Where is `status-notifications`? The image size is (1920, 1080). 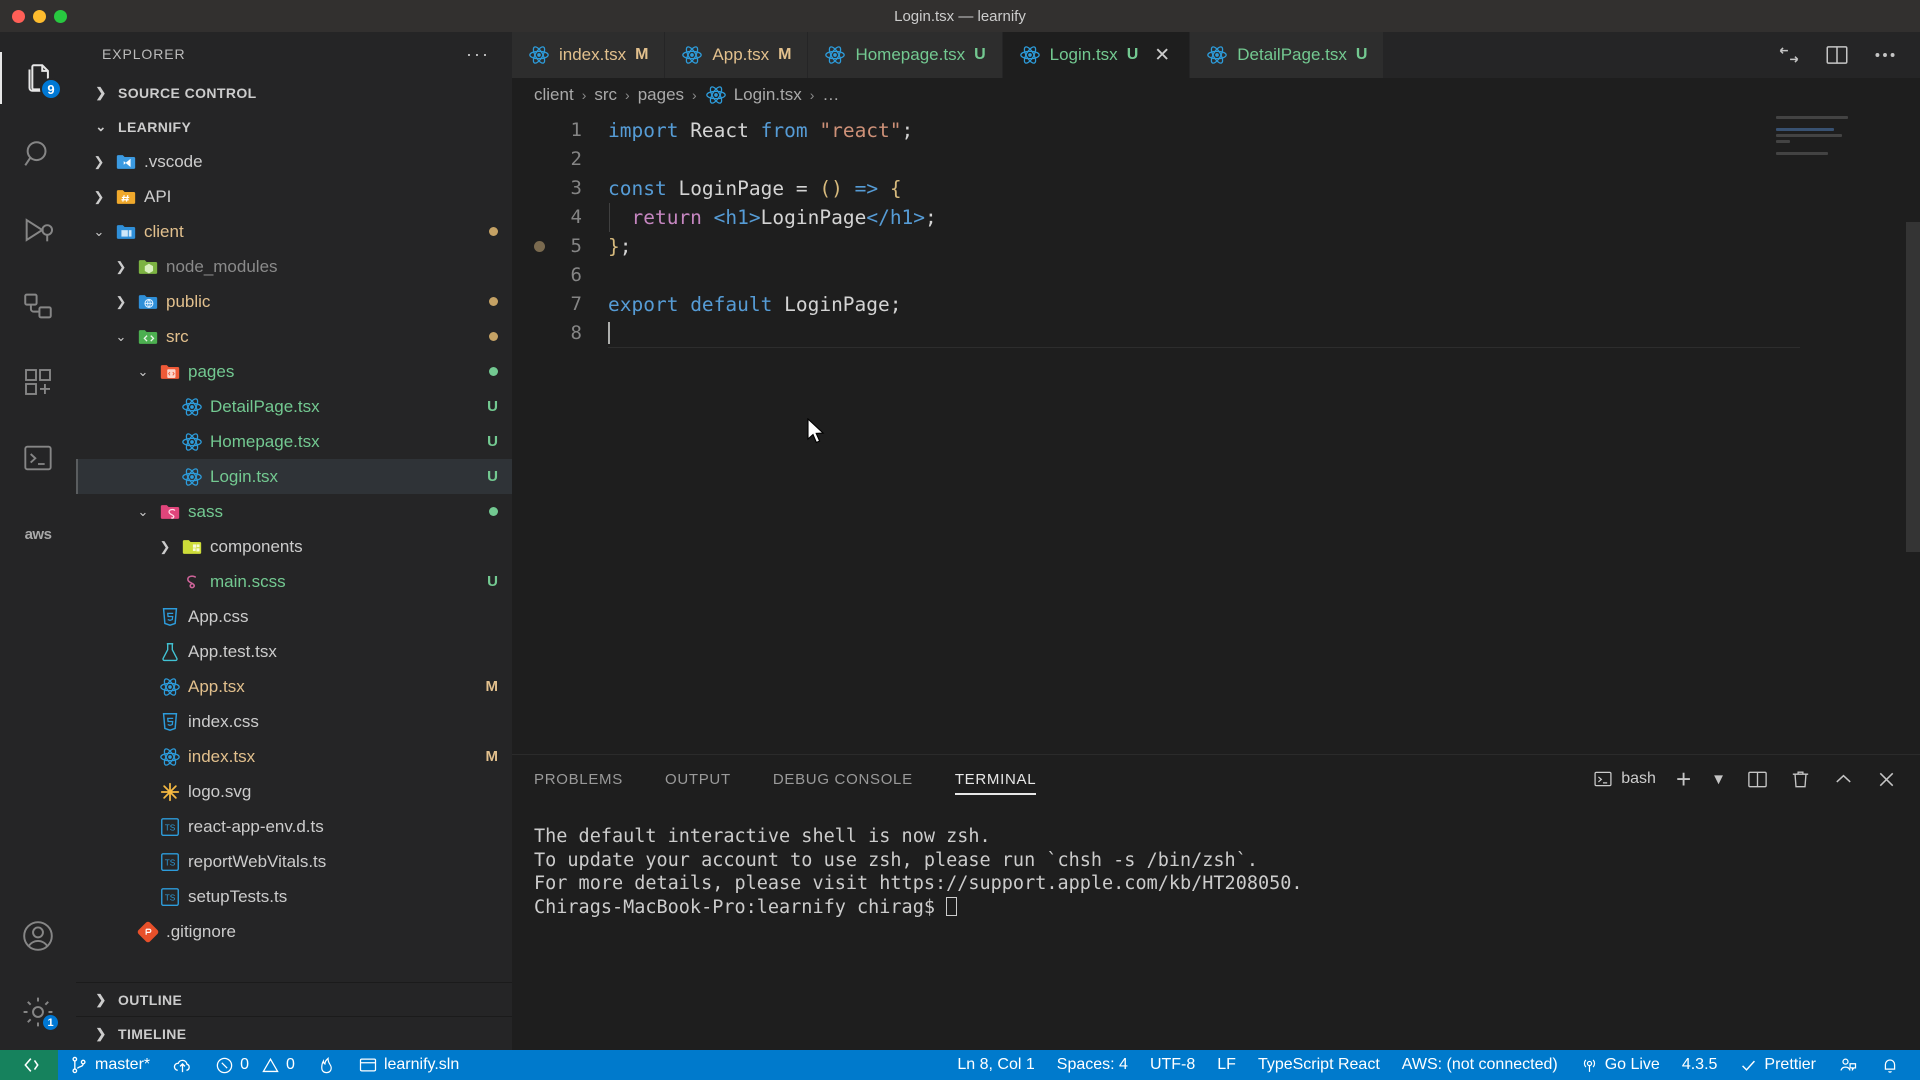
status-notifications is located at coordinates (1894, 1065).